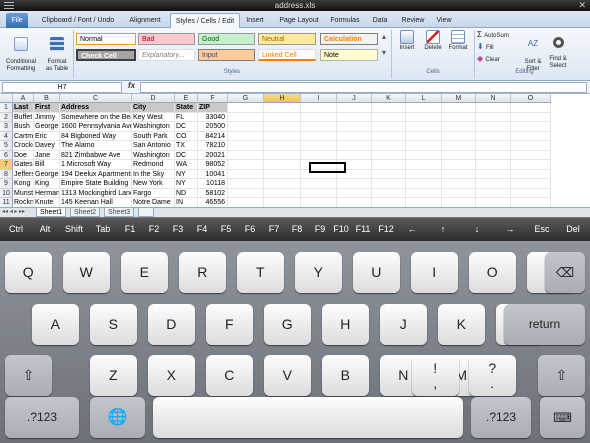  Describe the element at coordinates (186, 98) in the screenshot. I see `column-header-e: E` at that location.